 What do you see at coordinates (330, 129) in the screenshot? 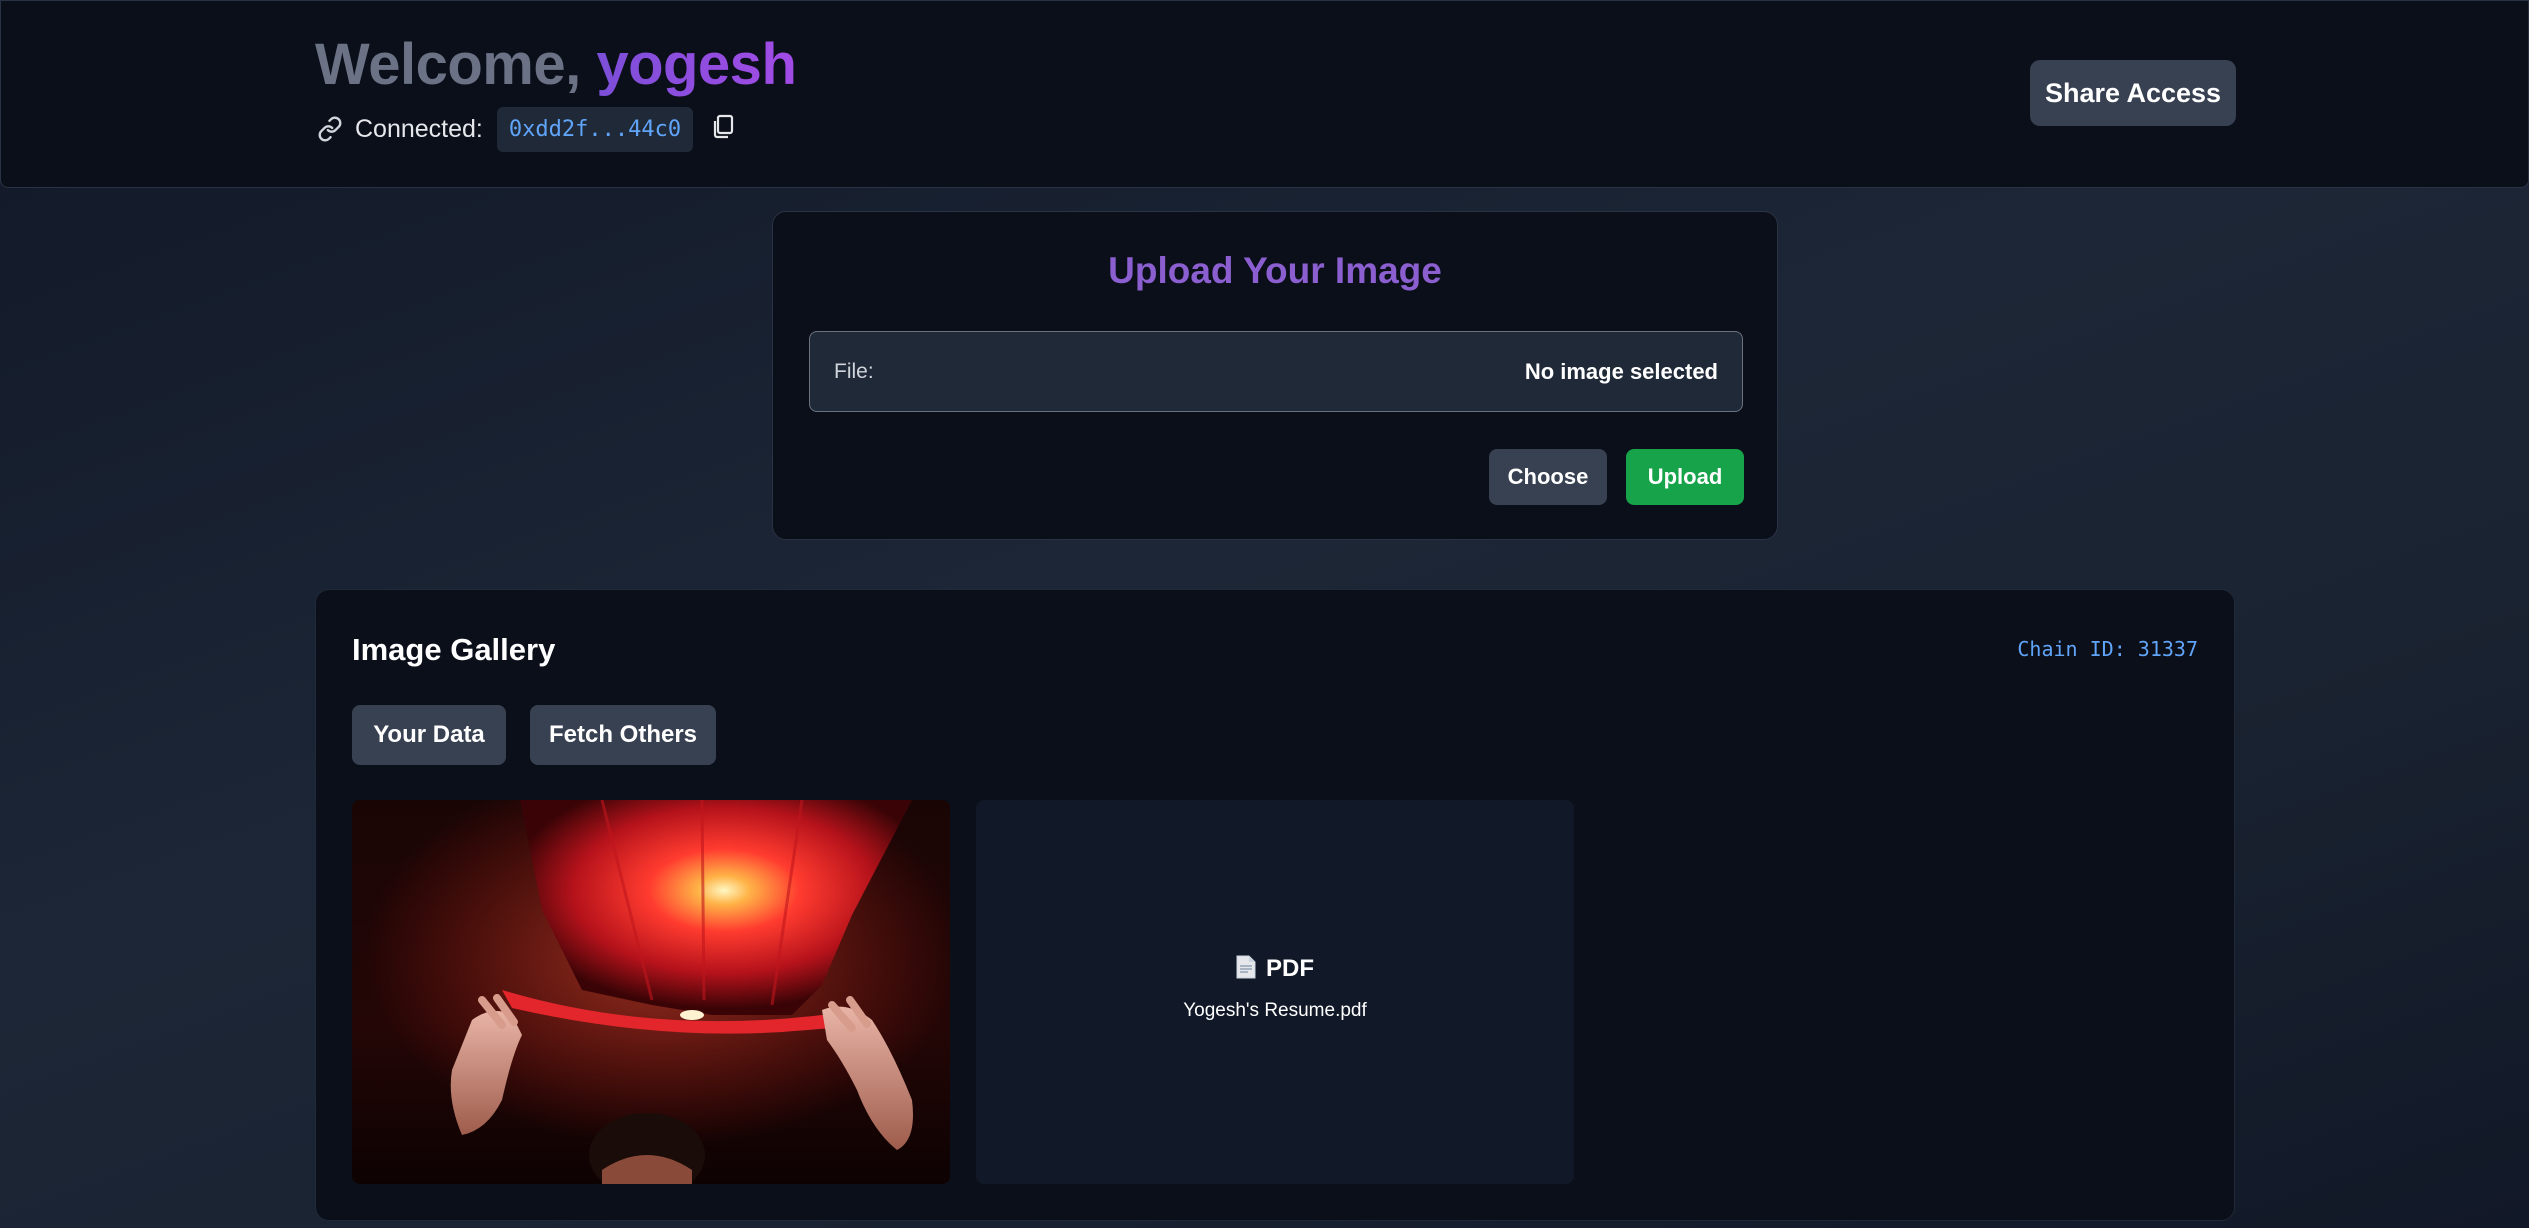
I see `link-icon` at bounding box center [330, 129].